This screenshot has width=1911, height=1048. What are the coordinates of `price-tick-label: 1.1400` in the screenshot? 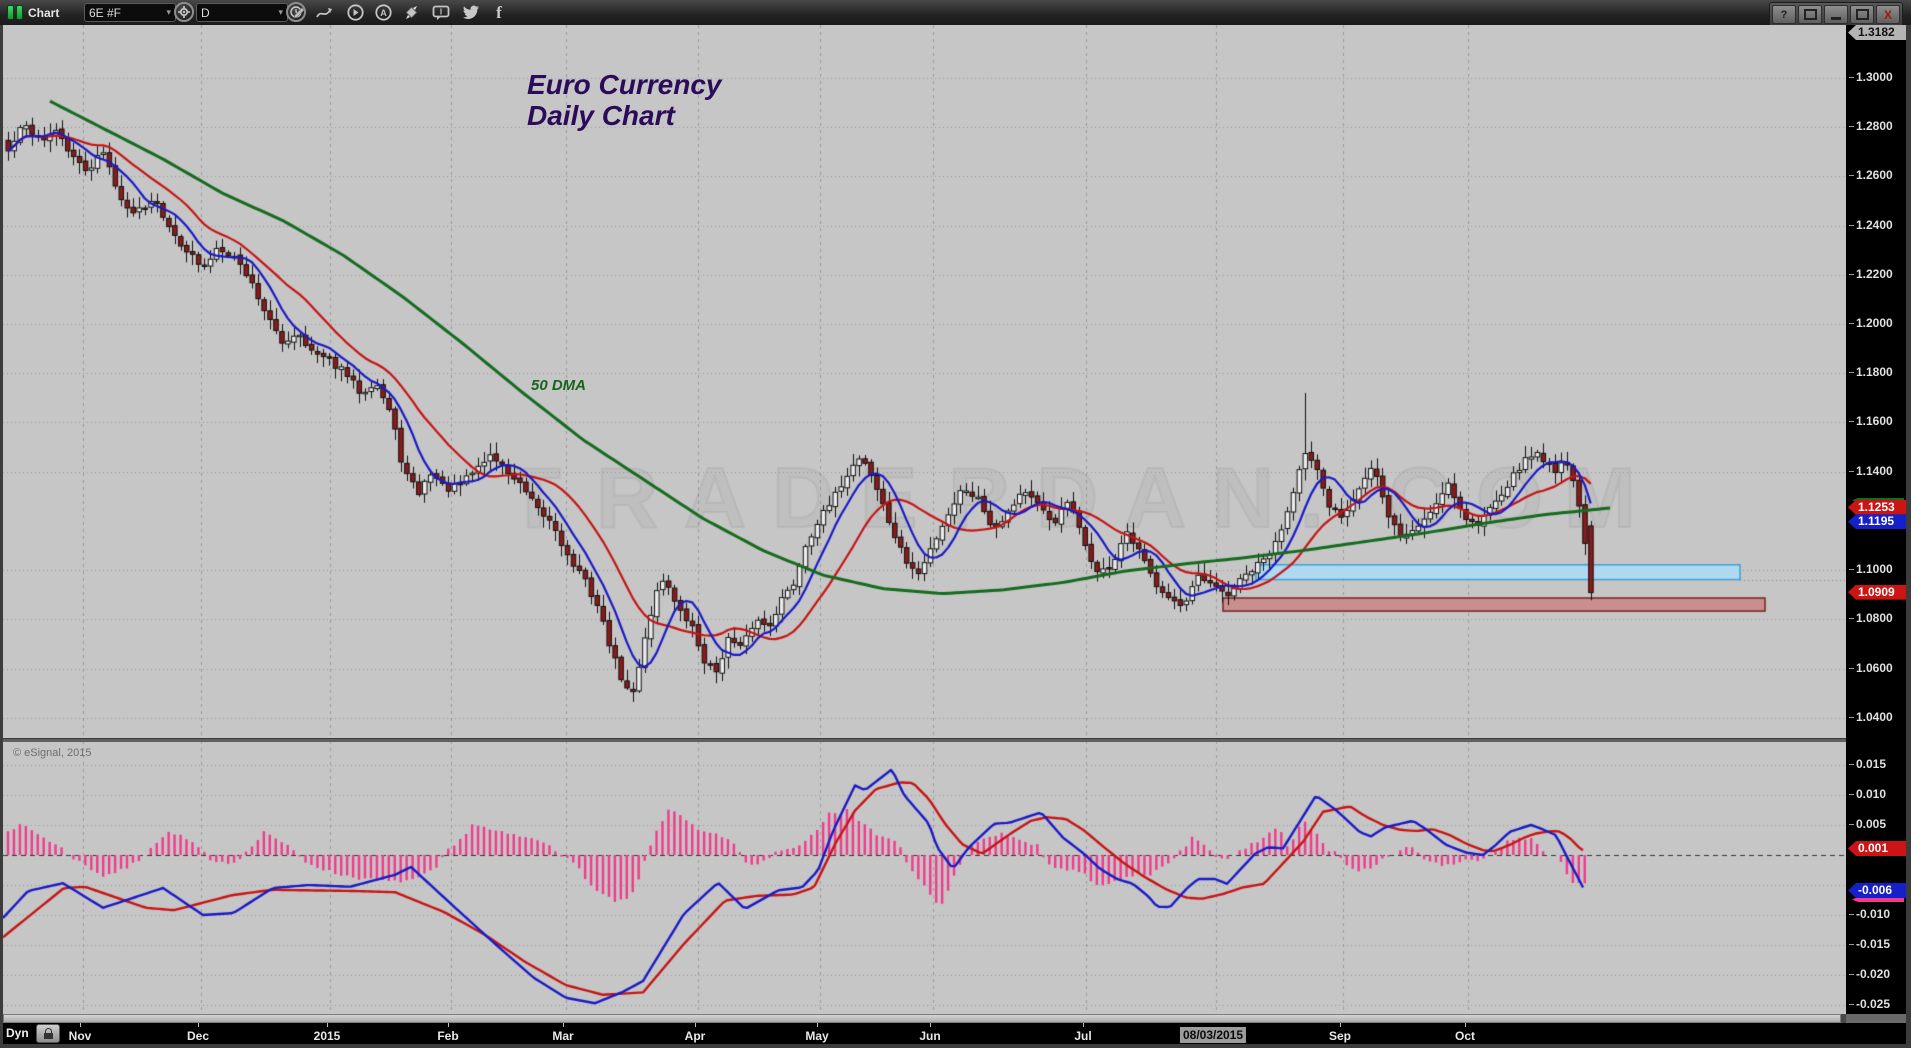 It's located at (1871, 470).